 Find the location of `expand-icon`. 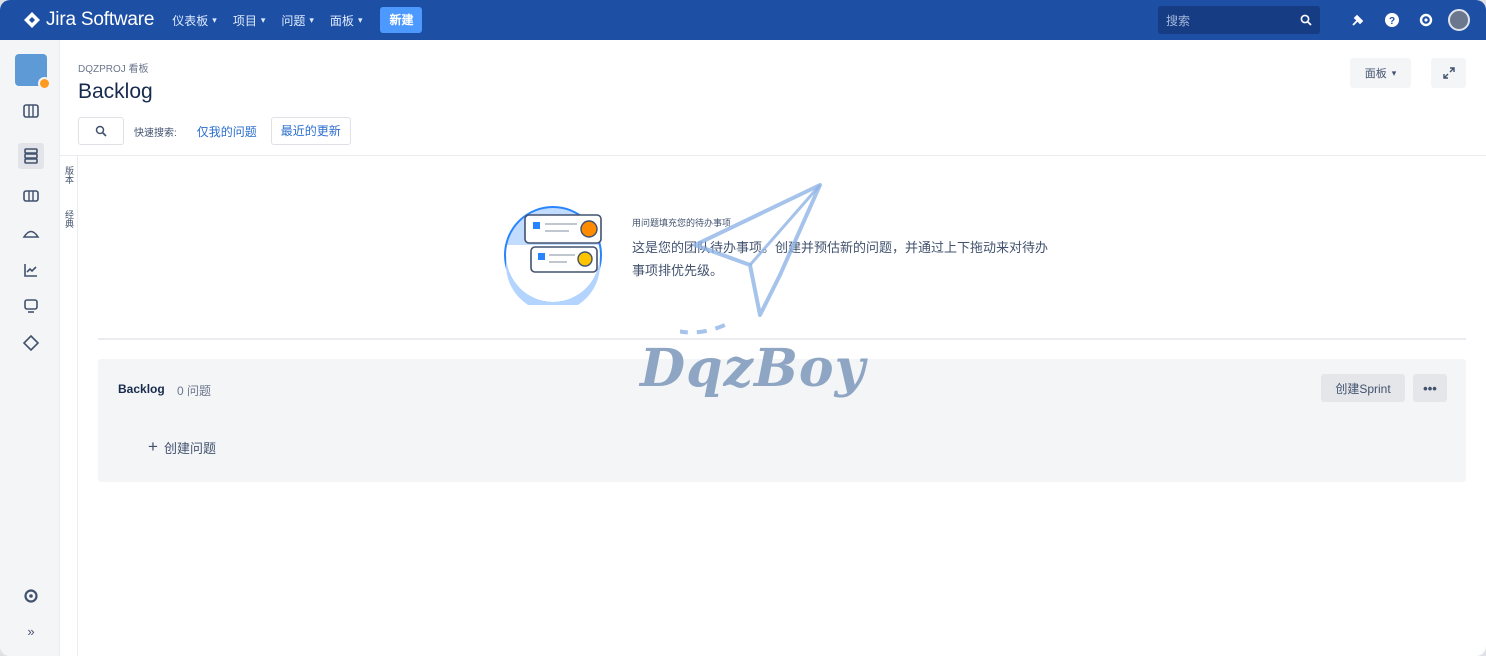

expand-icon is located at coordinates (1448, 73).